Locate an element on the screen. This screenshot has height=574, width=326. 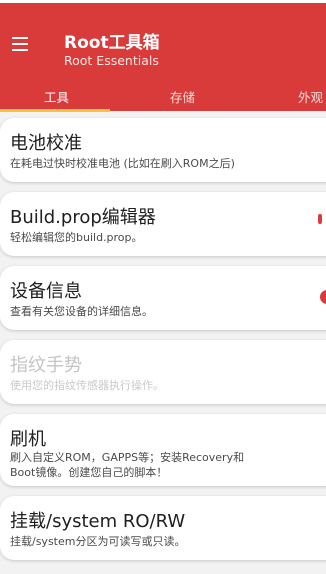
app-subtitle: Root Essentials is located at coordinates (111, 60).